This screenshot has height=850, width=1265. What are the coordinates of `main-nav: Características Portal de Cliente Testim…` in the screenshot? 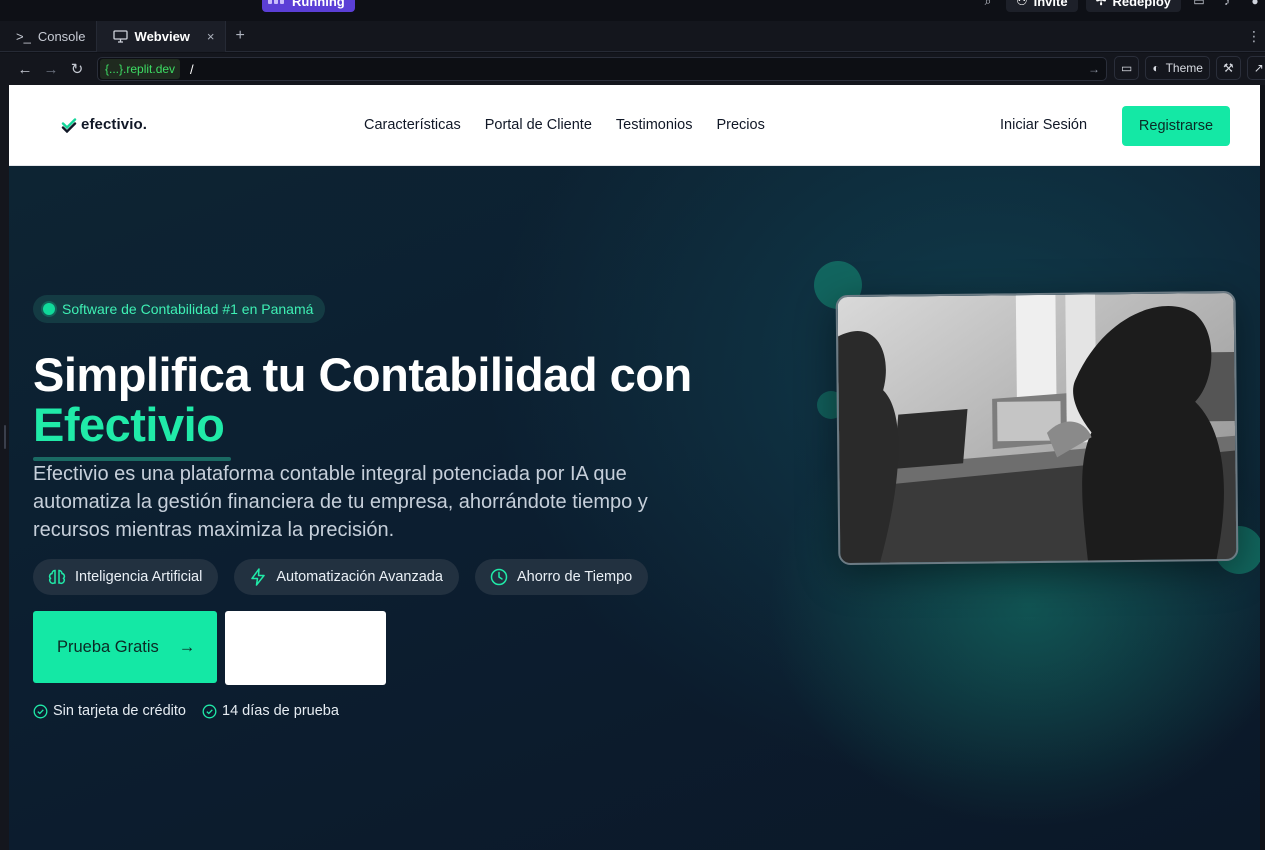 It's located at (564, 125).